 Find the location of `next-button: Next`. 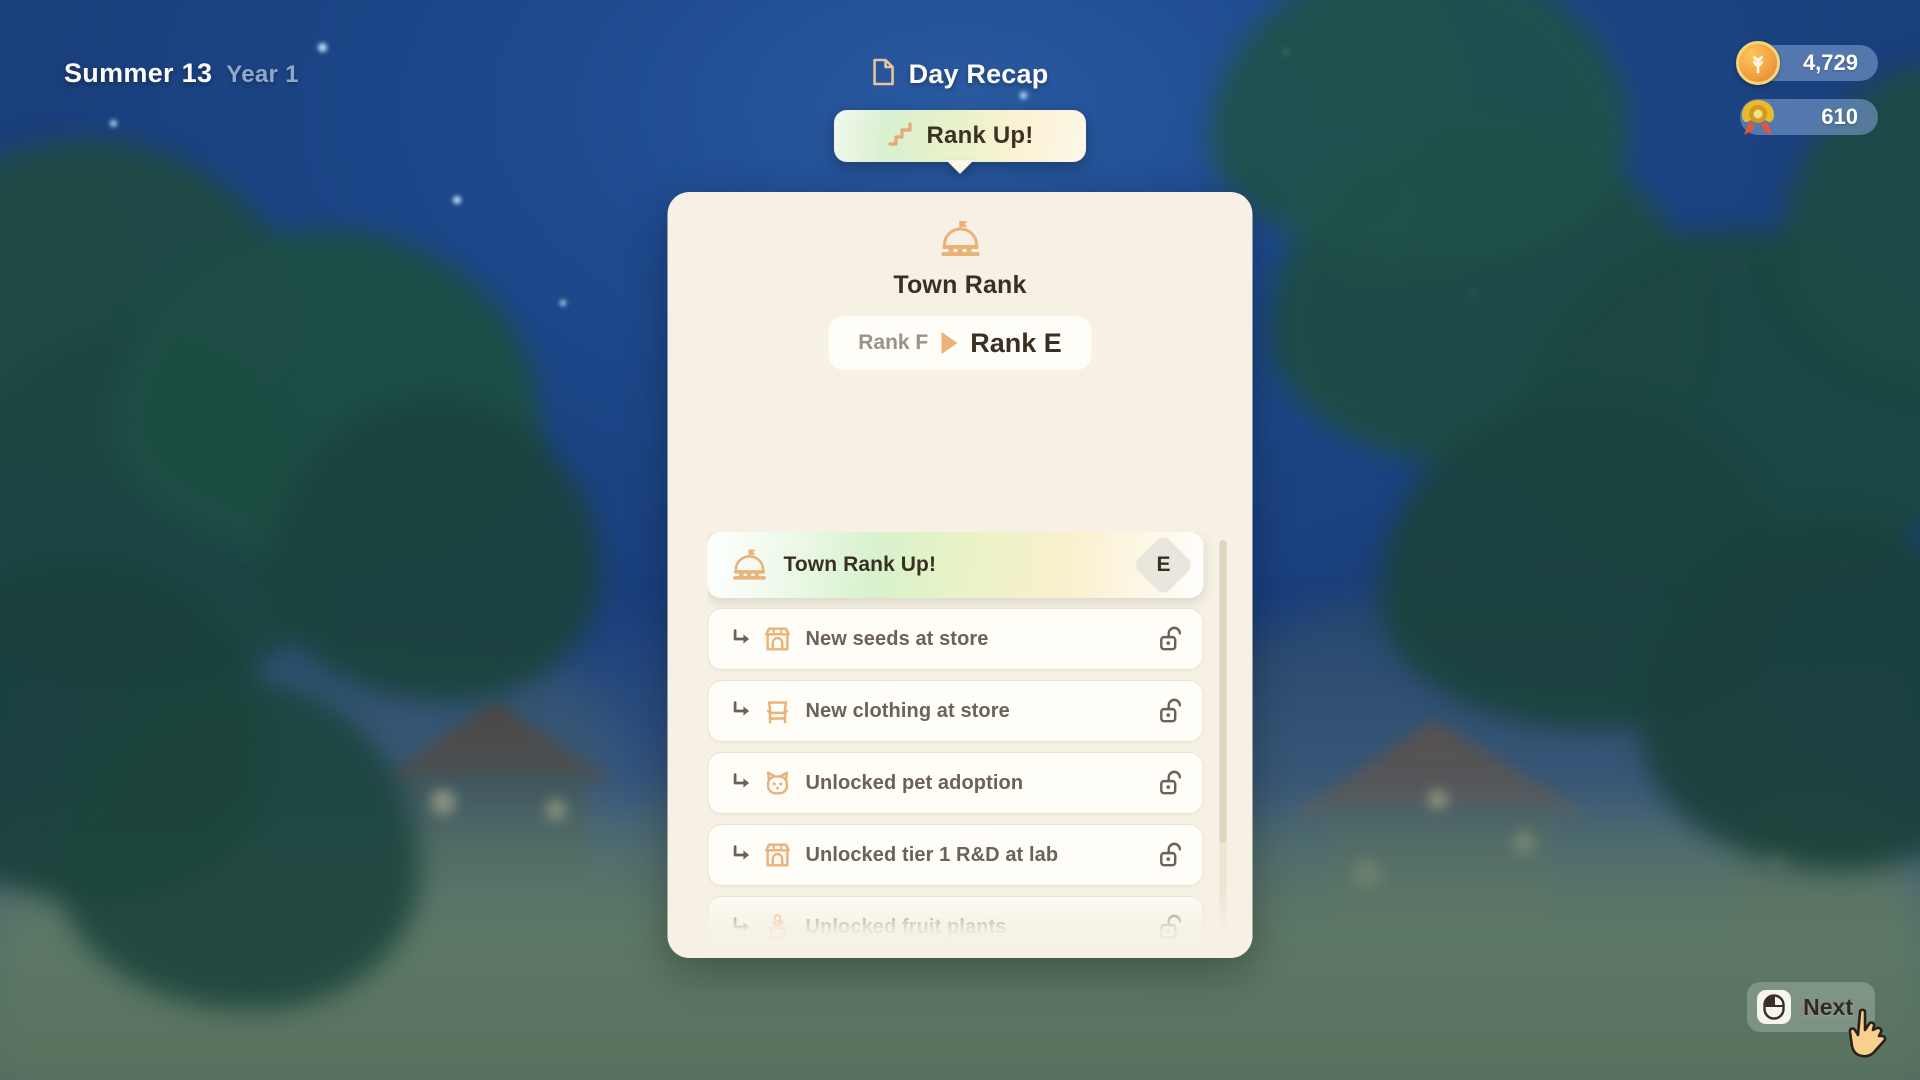

next-button: Next is located at coordinates (1811, 1007).